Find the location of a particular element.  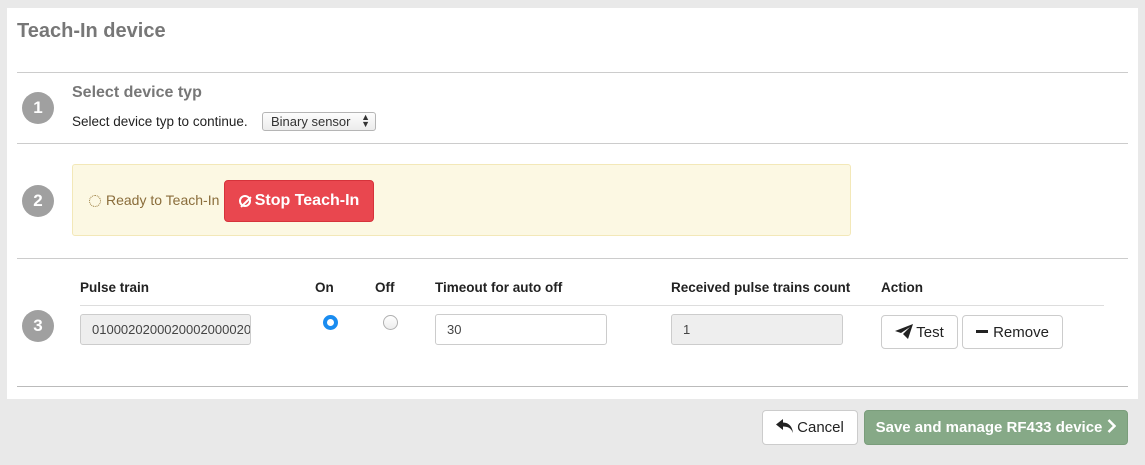

step-2-badge: 2 is located at coordinates (38, 201).